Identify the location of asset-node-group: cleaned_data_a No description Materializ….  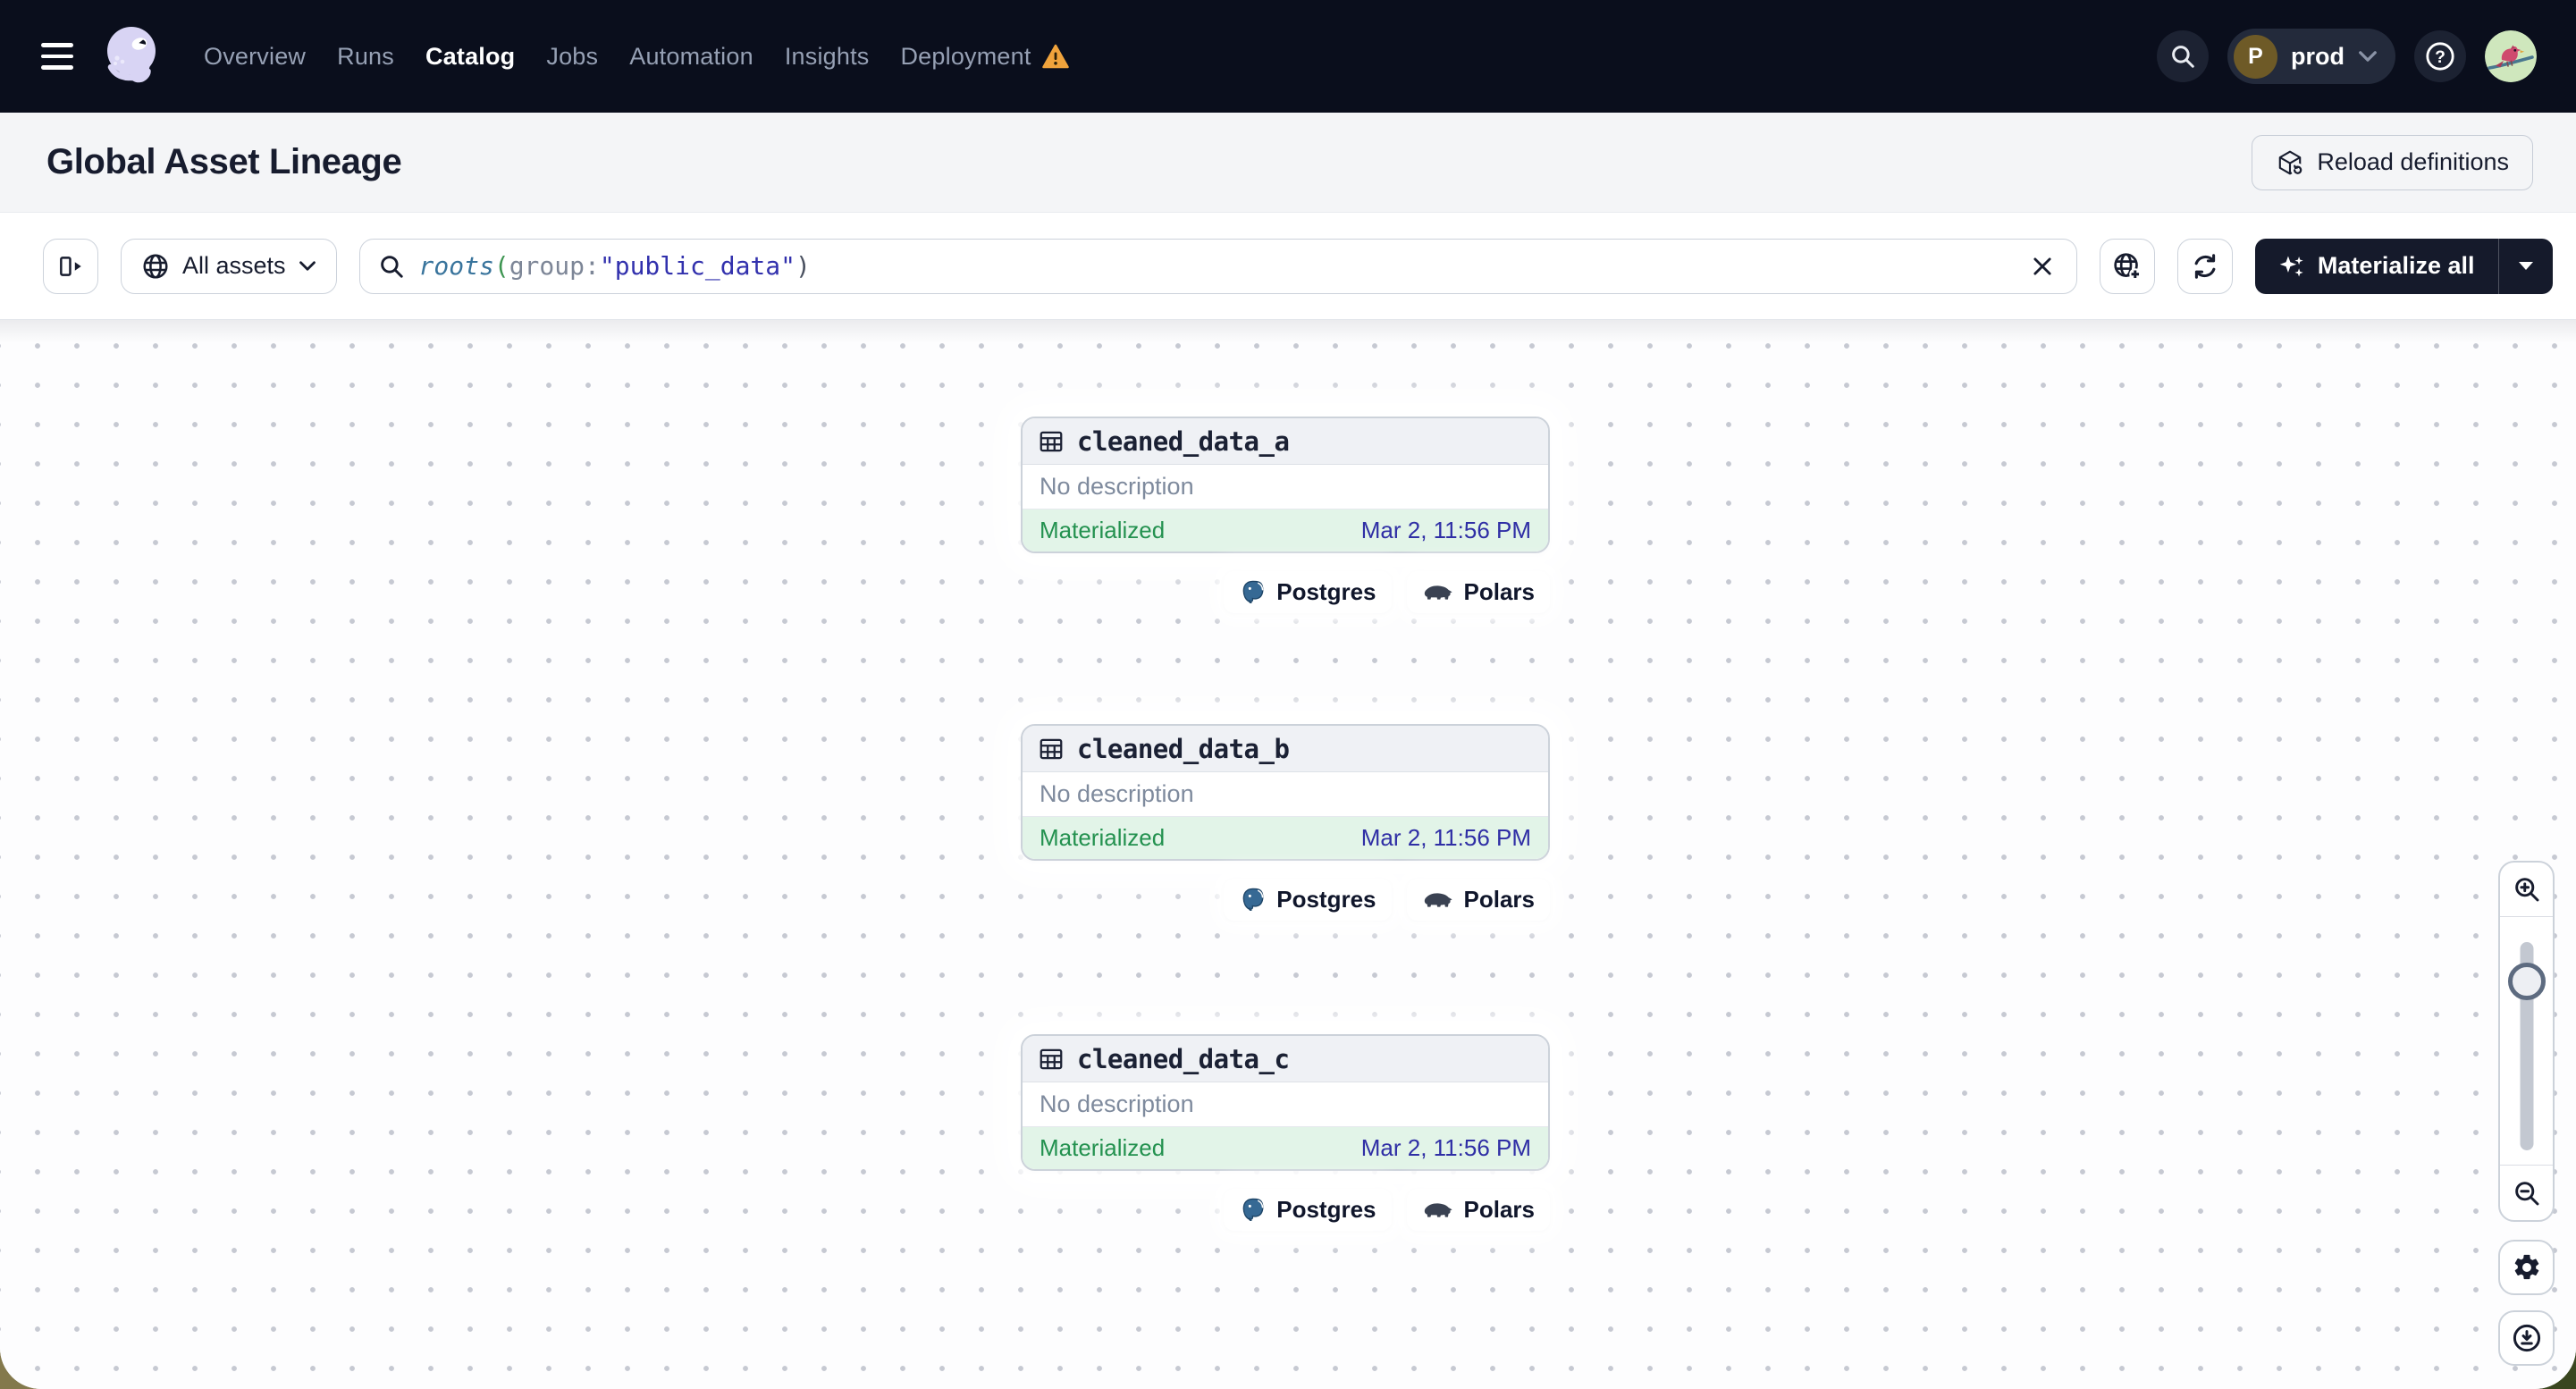
(1286, 515).